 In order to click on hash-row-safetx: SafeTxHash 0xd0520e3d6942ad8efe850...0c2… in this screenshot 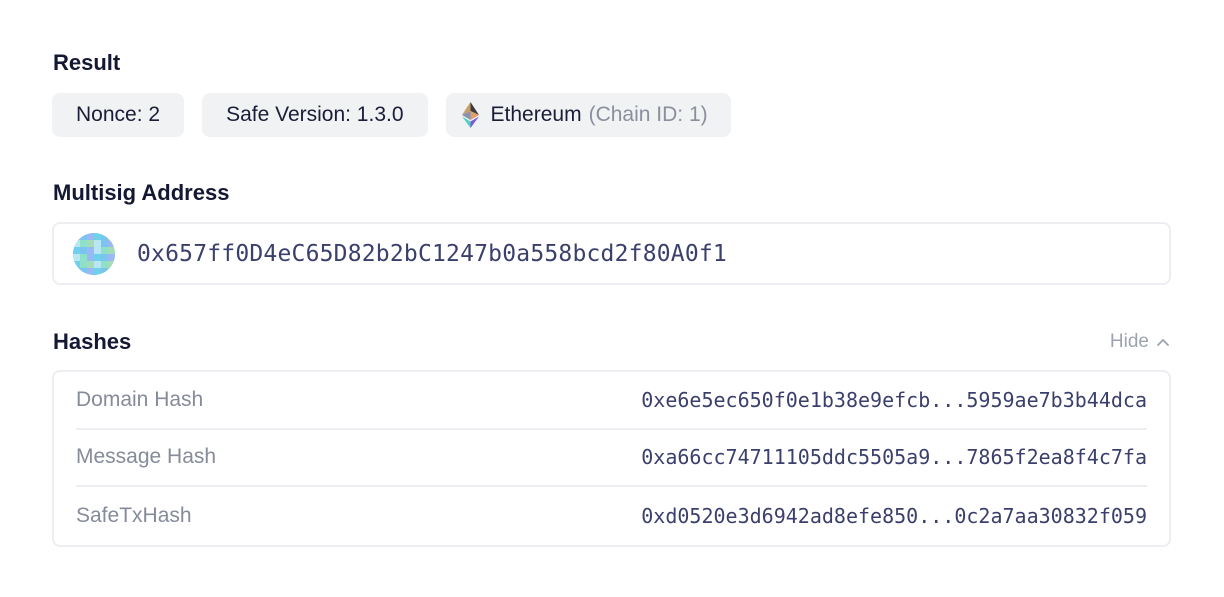, I will do `click(611, 516)`.